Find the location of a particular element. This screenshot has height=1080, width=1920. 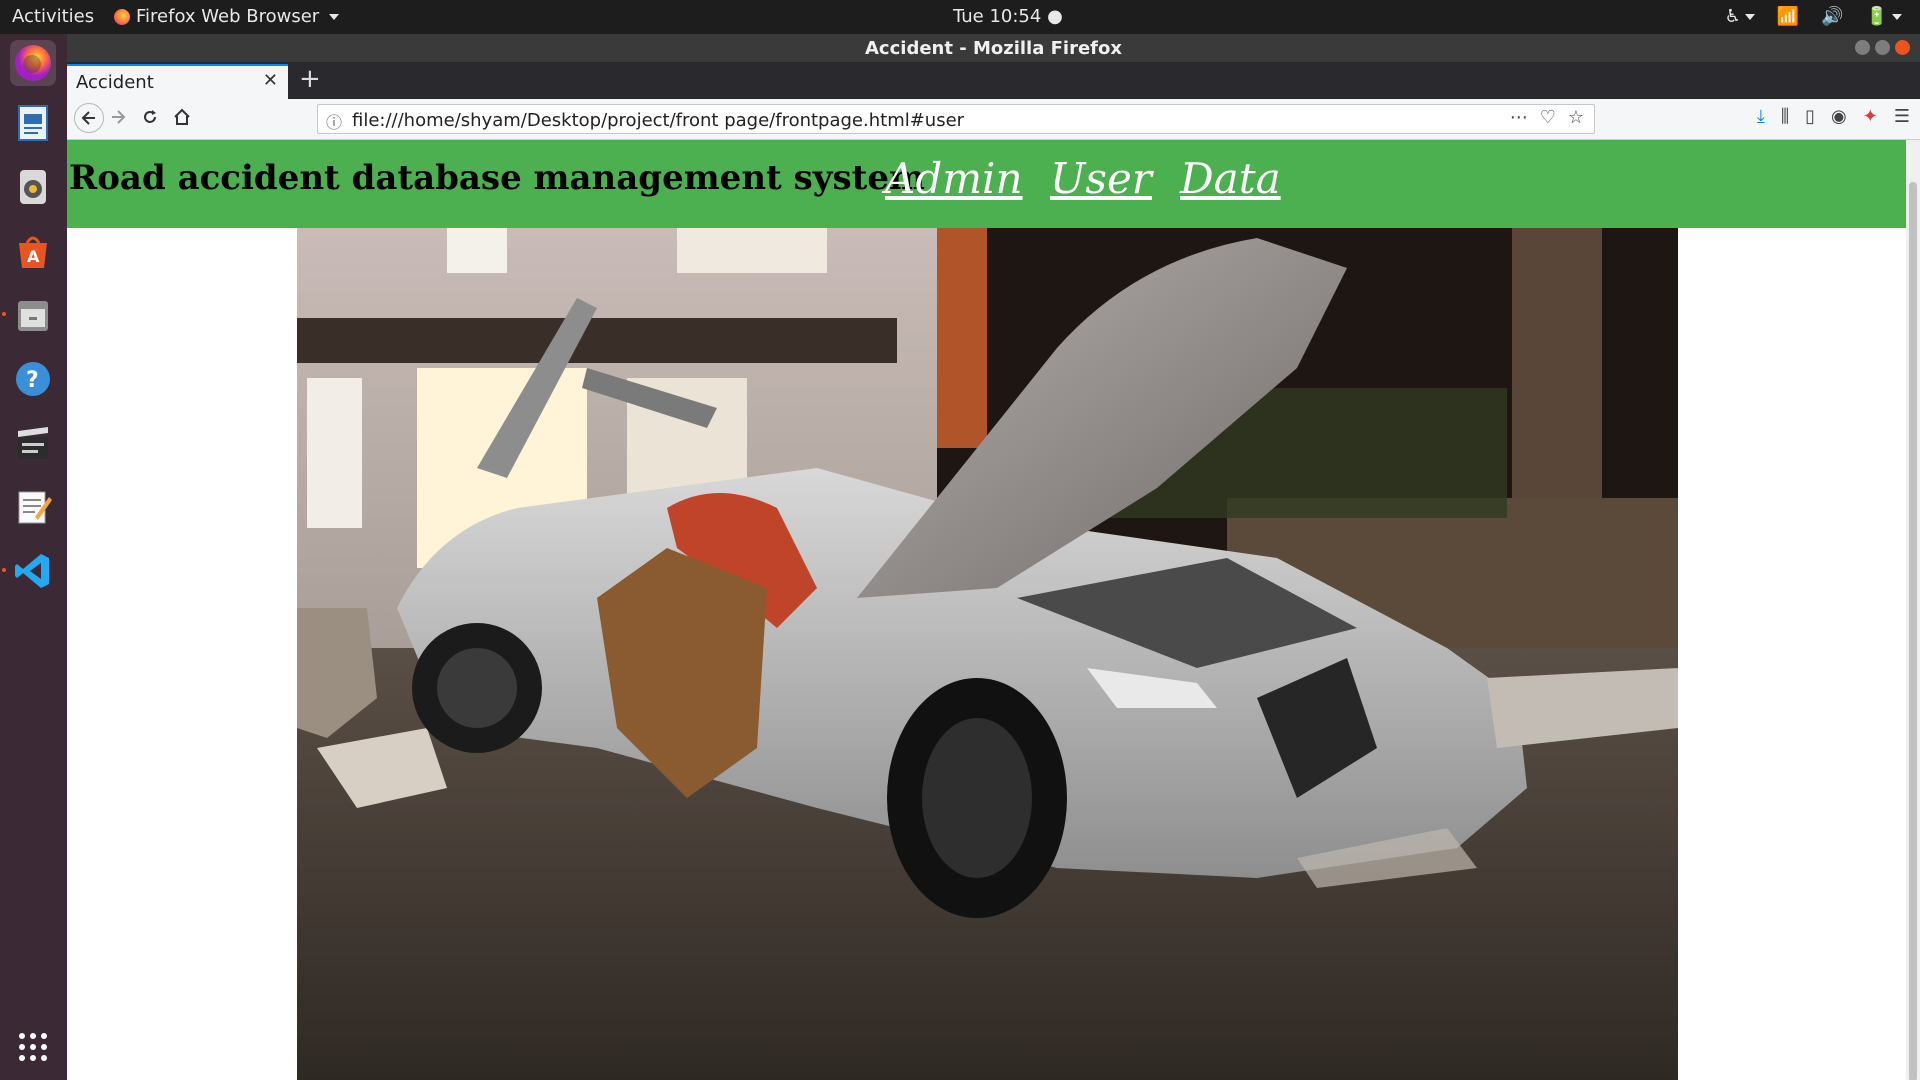

menu-icon: ☰ is located at coordinates (1902, 116).